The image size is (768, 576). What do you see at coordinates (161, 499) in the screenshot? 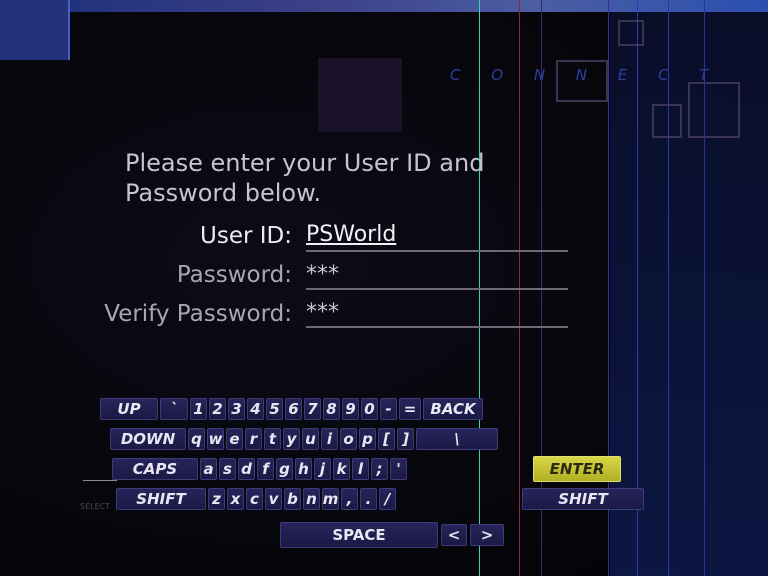
I see `key-shift-left: SHIFT` at bounding box center [161, 499].